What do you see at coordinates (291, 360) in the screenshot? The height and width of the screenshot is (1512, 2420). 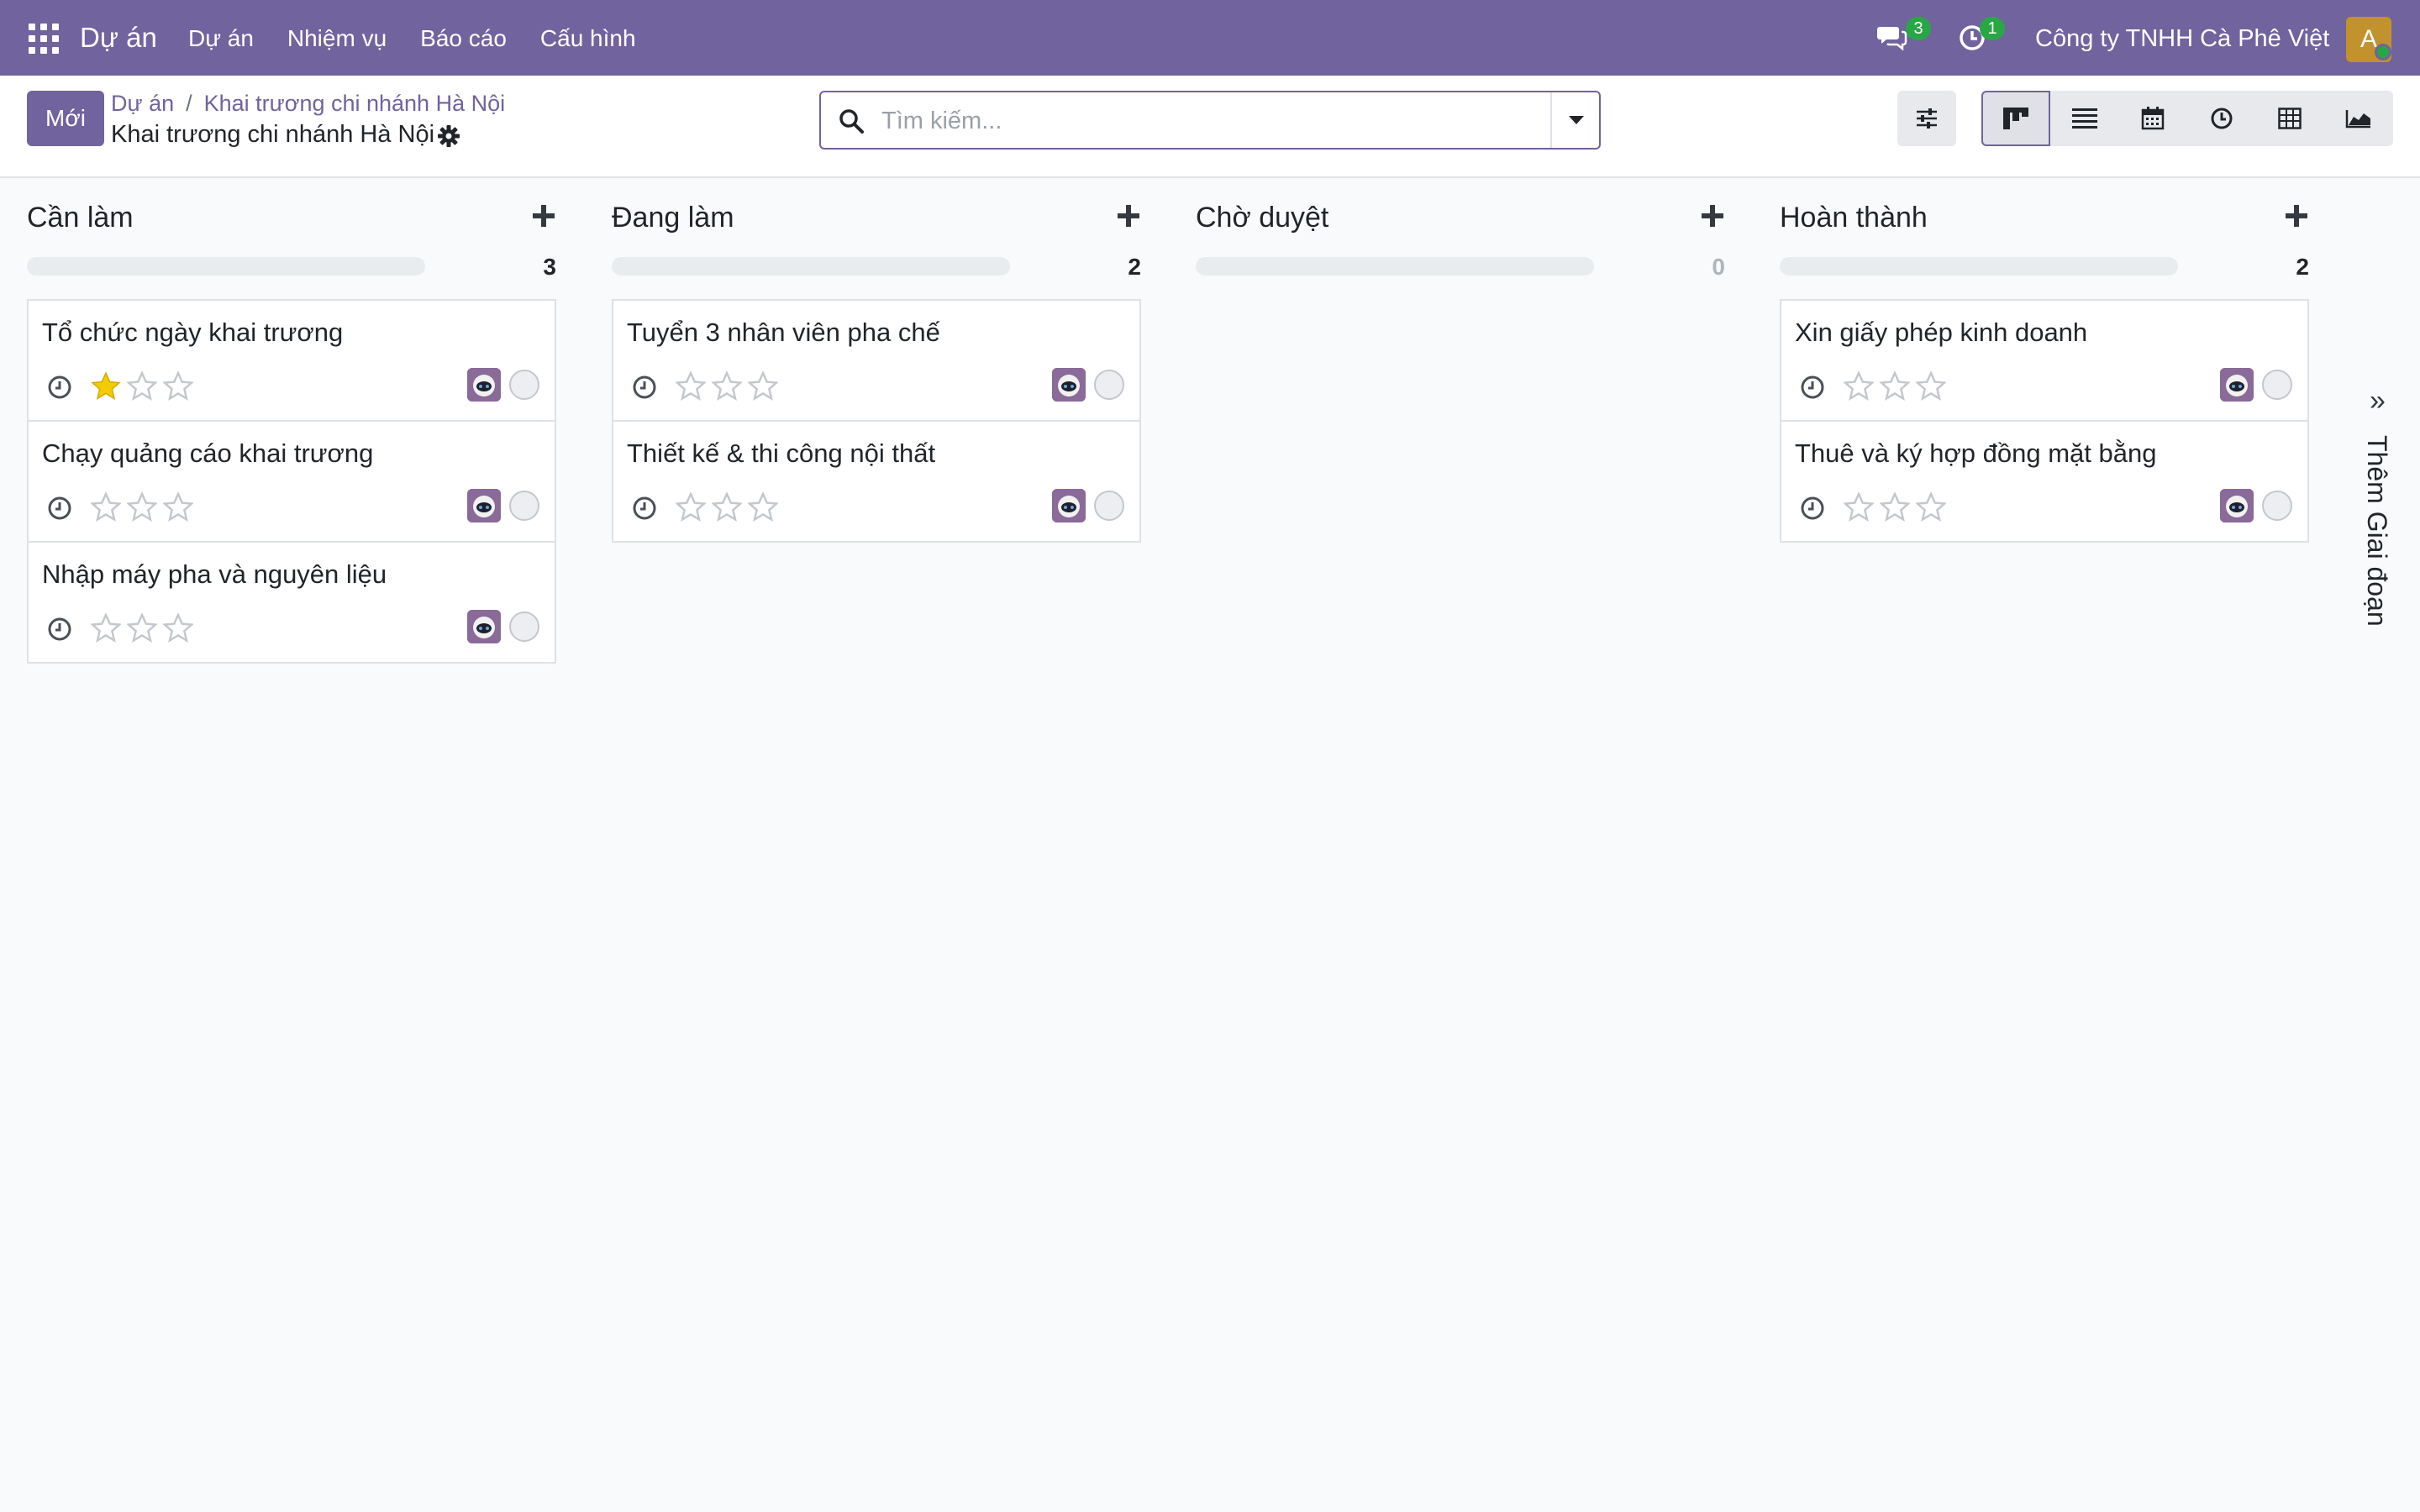 I see `task-card: Tổ chức ngày khai trương` at bounding box center [291, 360].